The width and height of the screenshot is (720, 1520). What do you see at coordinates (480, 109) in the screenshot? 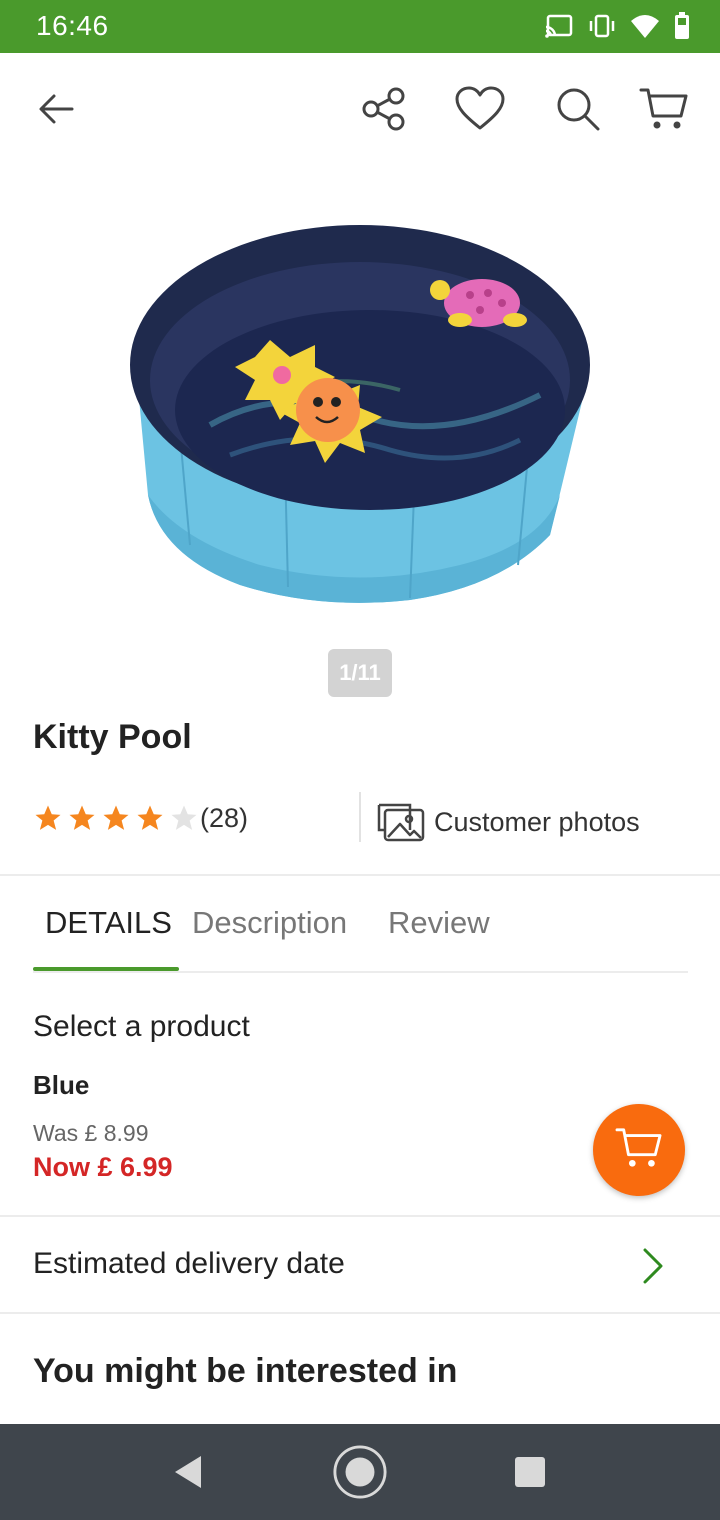
I see `heart-icon` at bounding box center [480, 109].